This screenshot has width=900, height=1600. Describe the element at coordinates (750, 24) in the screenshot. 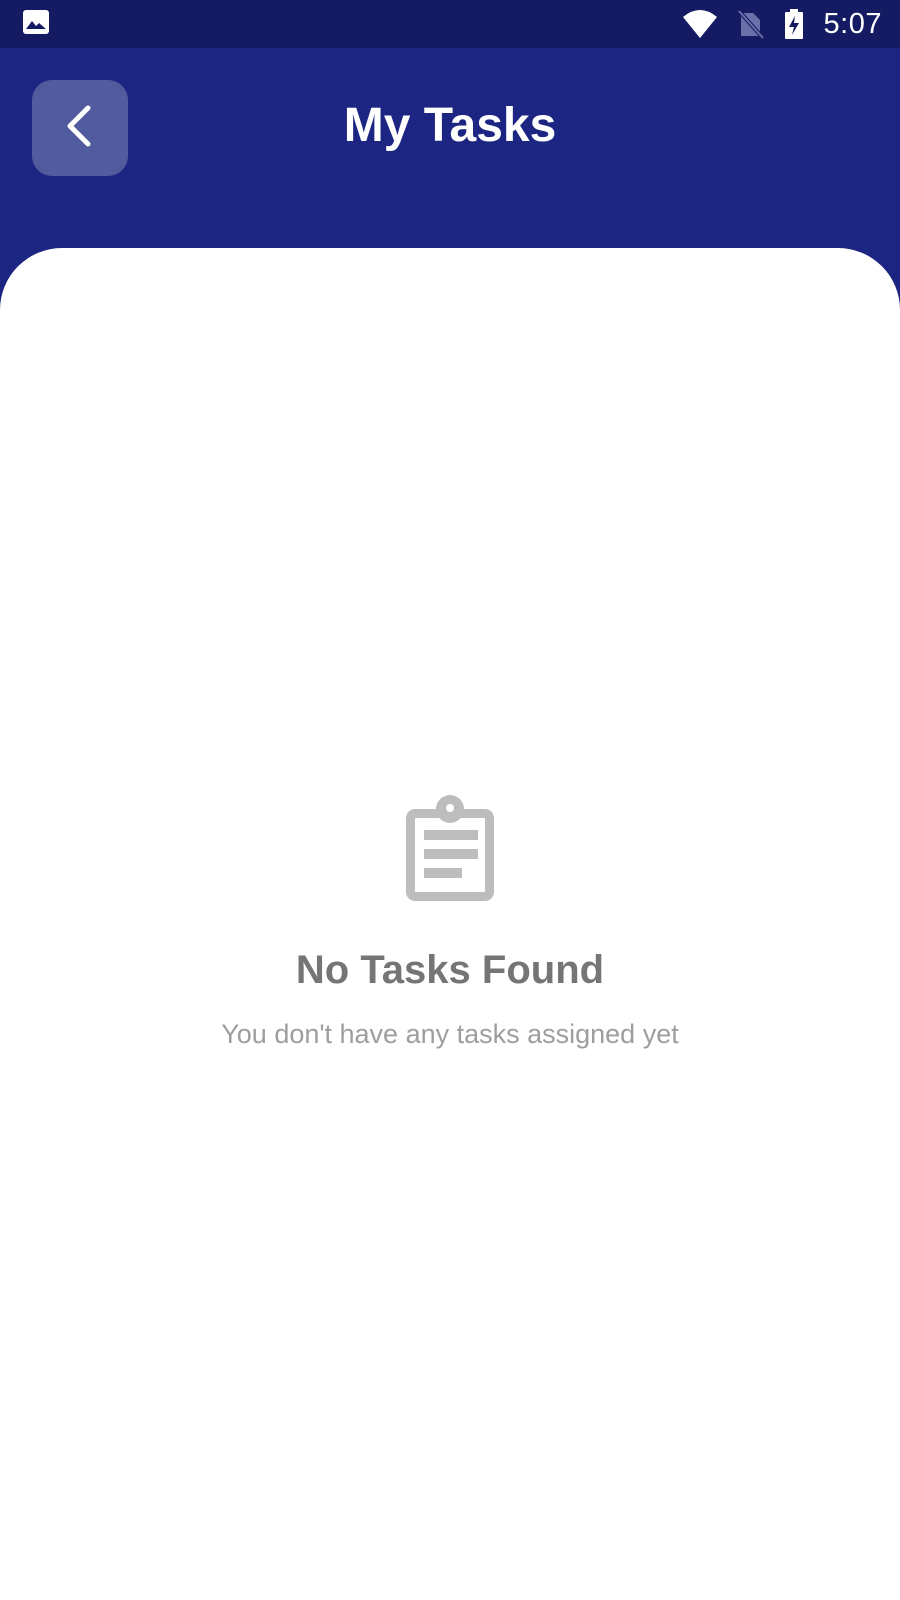

I see `no-sim-icon` at that location.